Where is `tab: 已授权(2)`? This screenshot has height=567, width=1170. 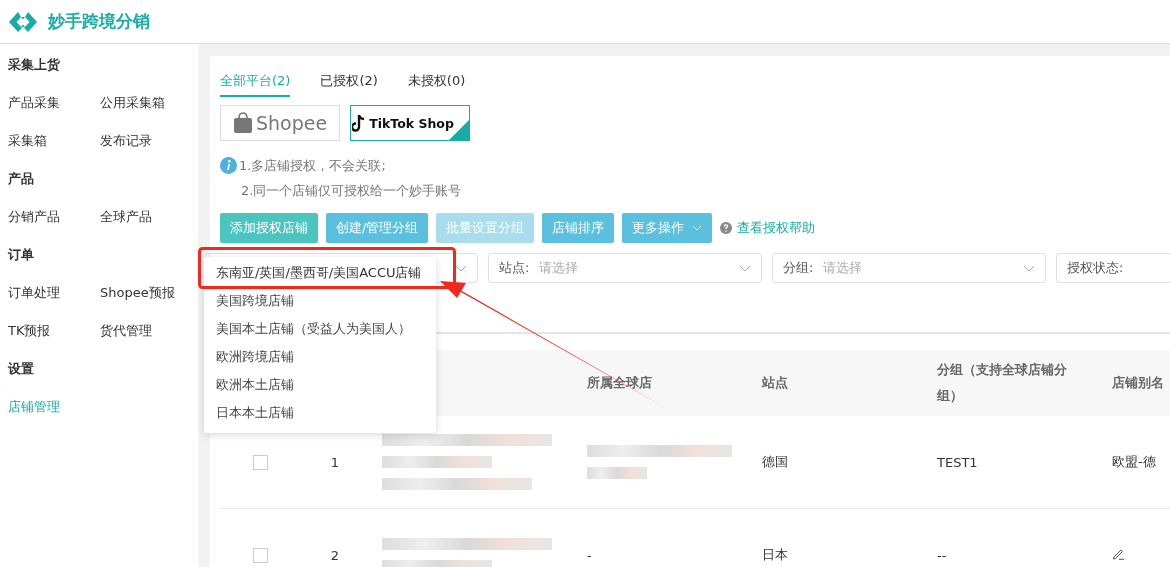
tab: 已授权(2) is located at coordinates (349, 84).